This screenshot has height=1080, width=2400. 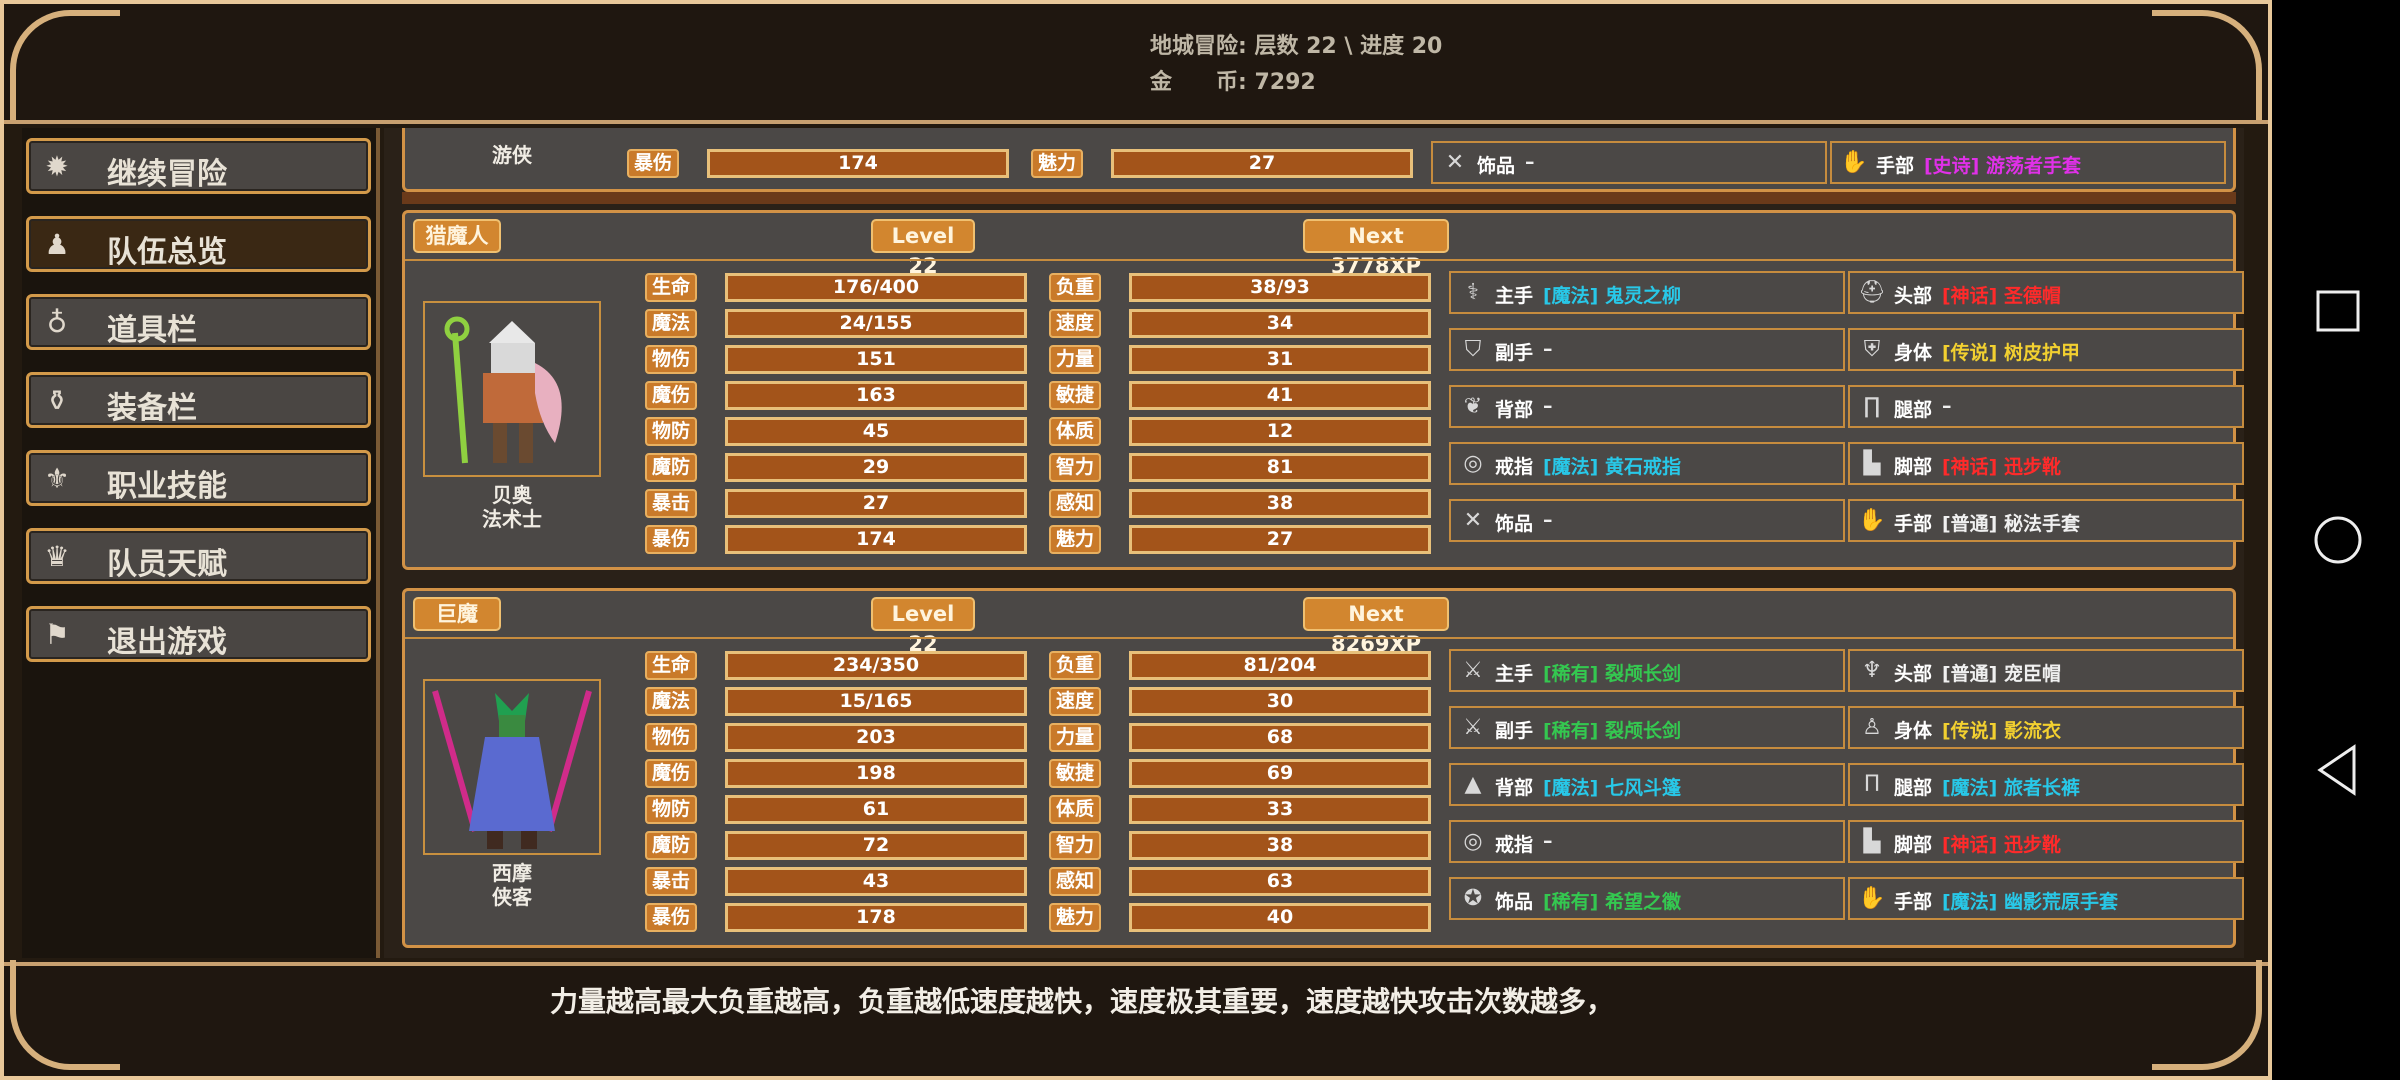 What do you see at coordinates (876, 881) in the screenshot?
I see `stat-value: 43` at bounding box center [876, 881].